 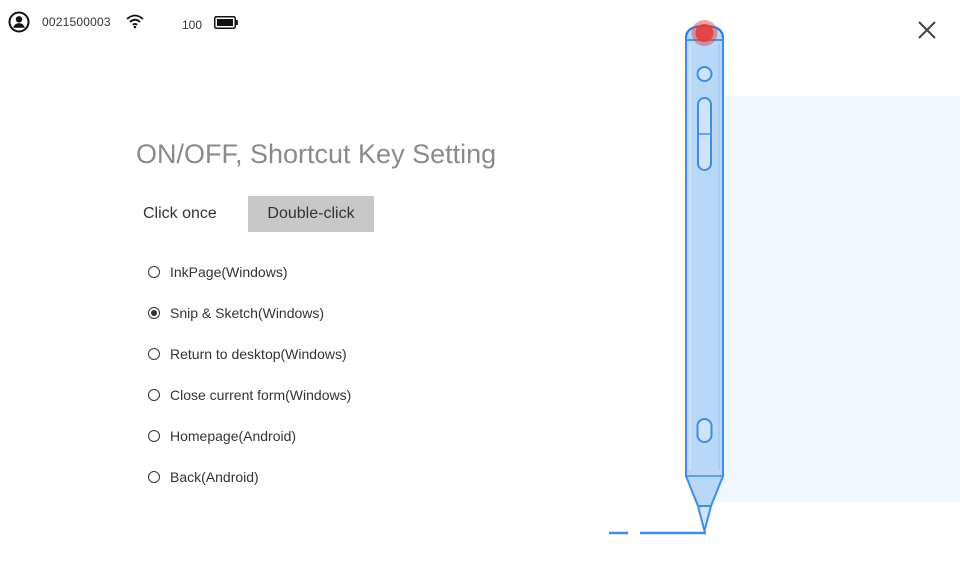 I want to click on wifi-icon, so click(x=135, y=21).